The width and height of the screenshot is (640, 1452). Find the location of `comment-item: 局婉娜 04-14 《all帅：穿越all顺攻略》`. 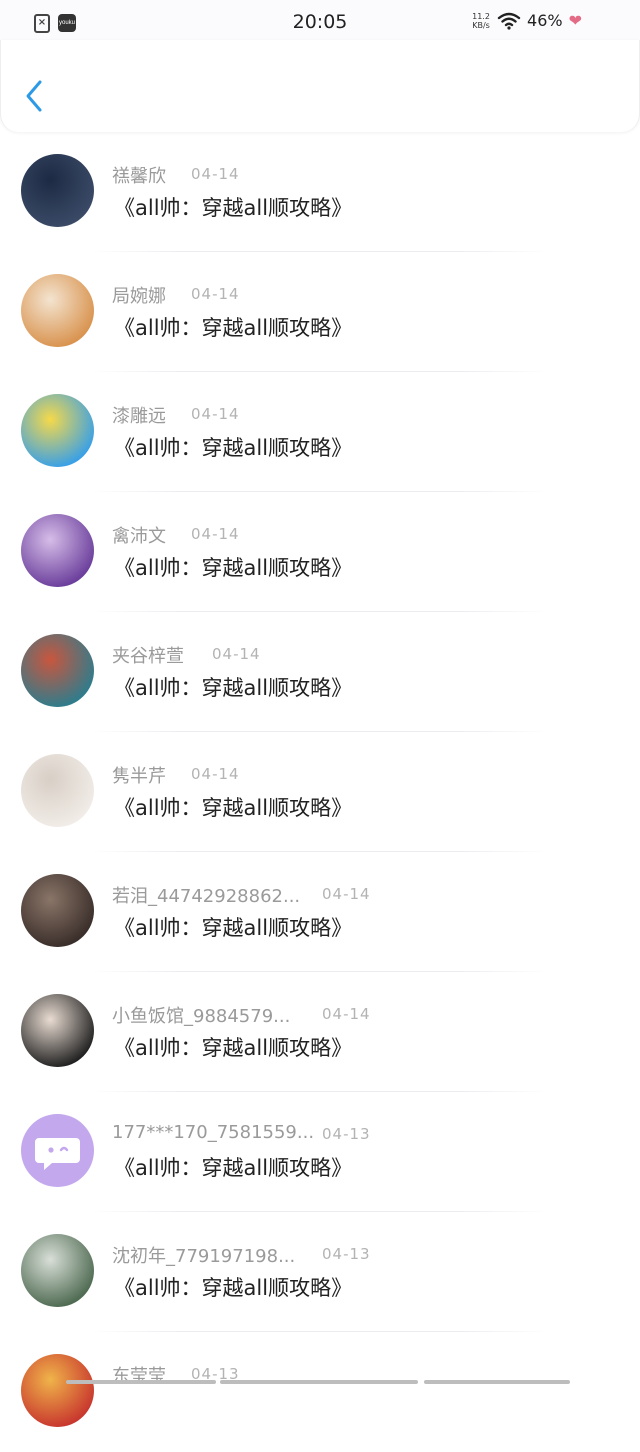

comment-item: 局婉娜 04-14 《all帅：穿越all顺攻略》 is located at coordinates (320, 312).